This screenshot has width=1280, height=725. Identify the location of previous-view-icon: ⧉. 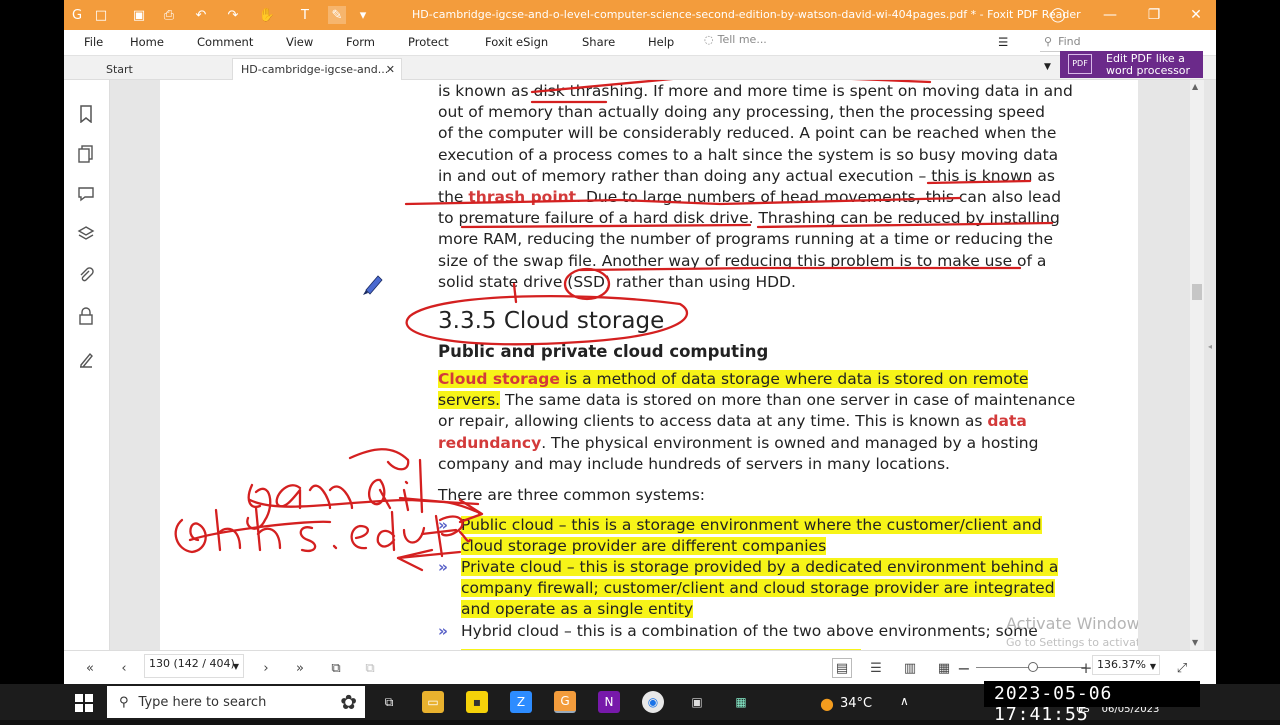
(336, 668).